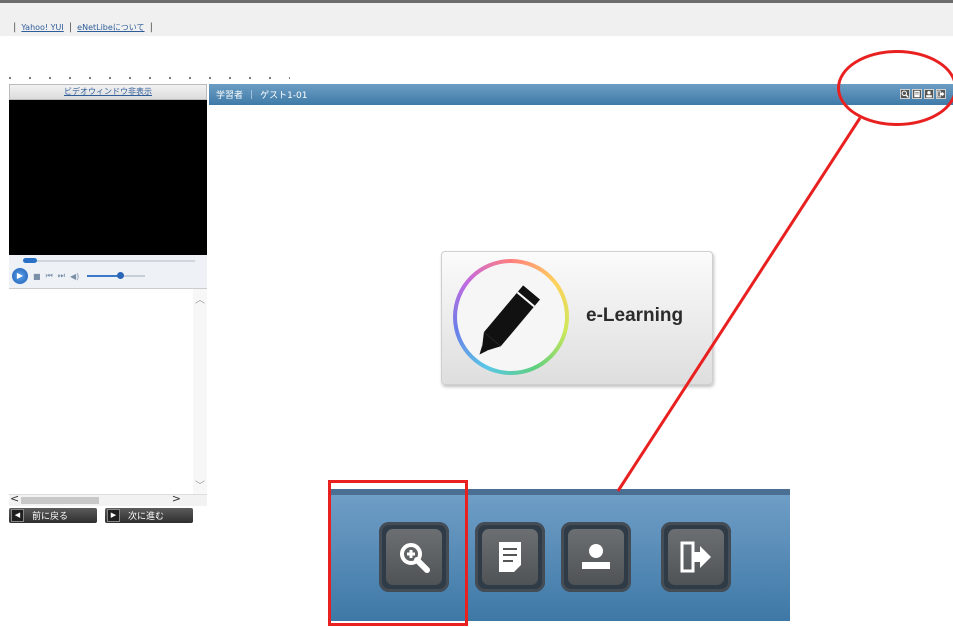 This screenshot has width=953, height=627. Describe the element at coordinates (200, 484) in the screenshot. I see `chevron-down-icon: ﹀` at that location.